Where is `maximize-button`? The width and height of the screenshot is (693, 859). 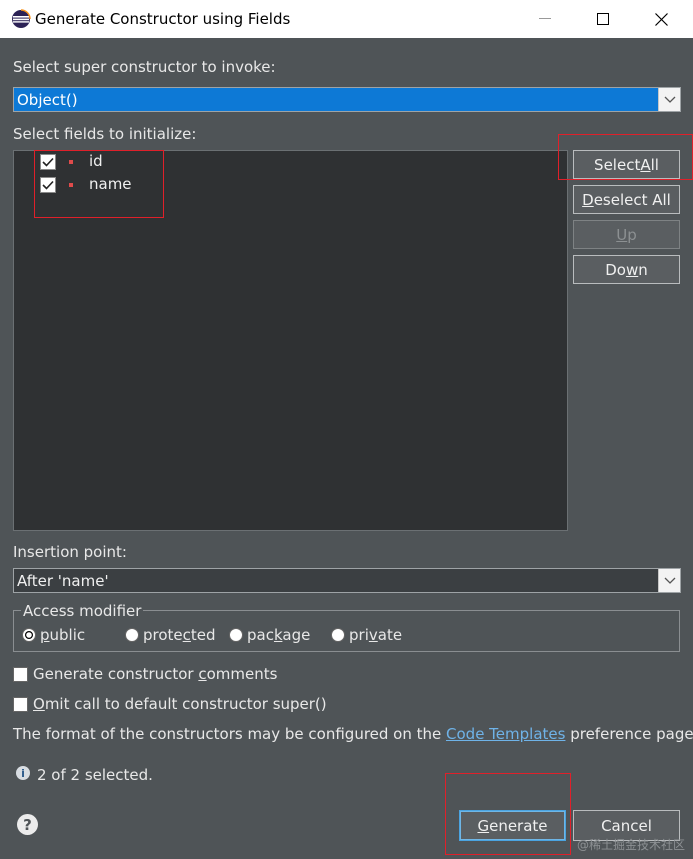 maximize-button is located at coordinates (603, 19).